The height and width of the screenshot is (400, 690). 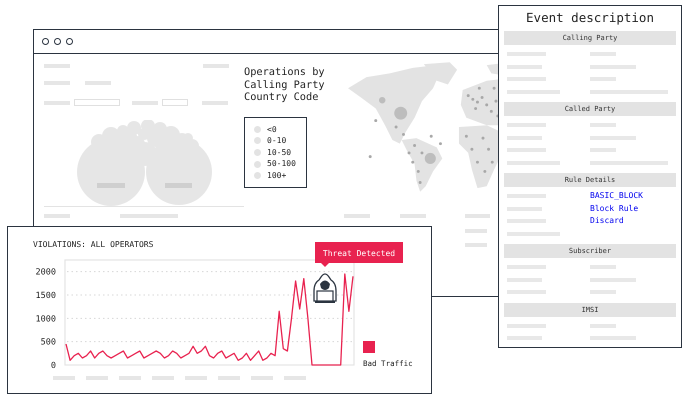 I want to click on field-value: Discard, so click(x=607, y=221).